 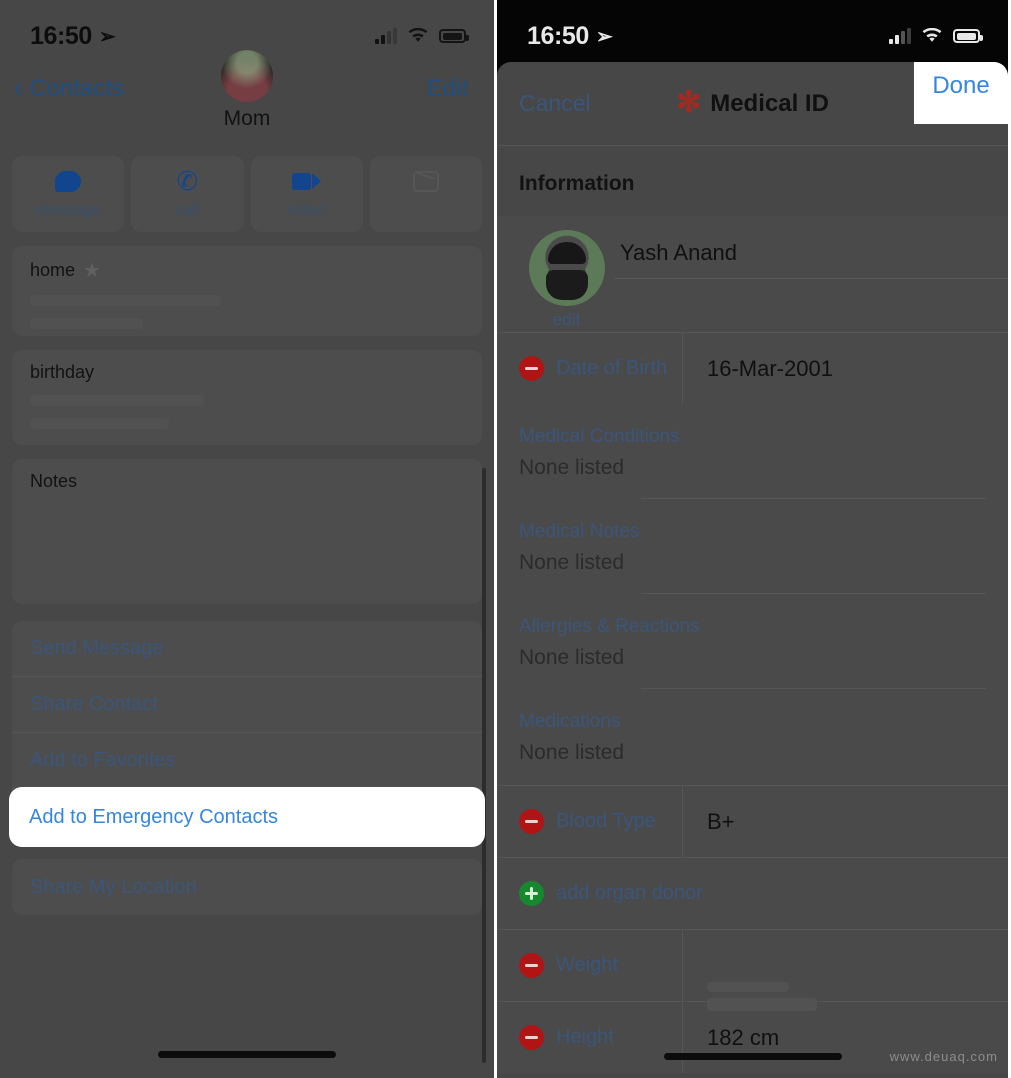 What do you see at coordinates (763, 727) in the screenshot?
I see `list-medications: Medications None listed` at bounding box center [763, 727].